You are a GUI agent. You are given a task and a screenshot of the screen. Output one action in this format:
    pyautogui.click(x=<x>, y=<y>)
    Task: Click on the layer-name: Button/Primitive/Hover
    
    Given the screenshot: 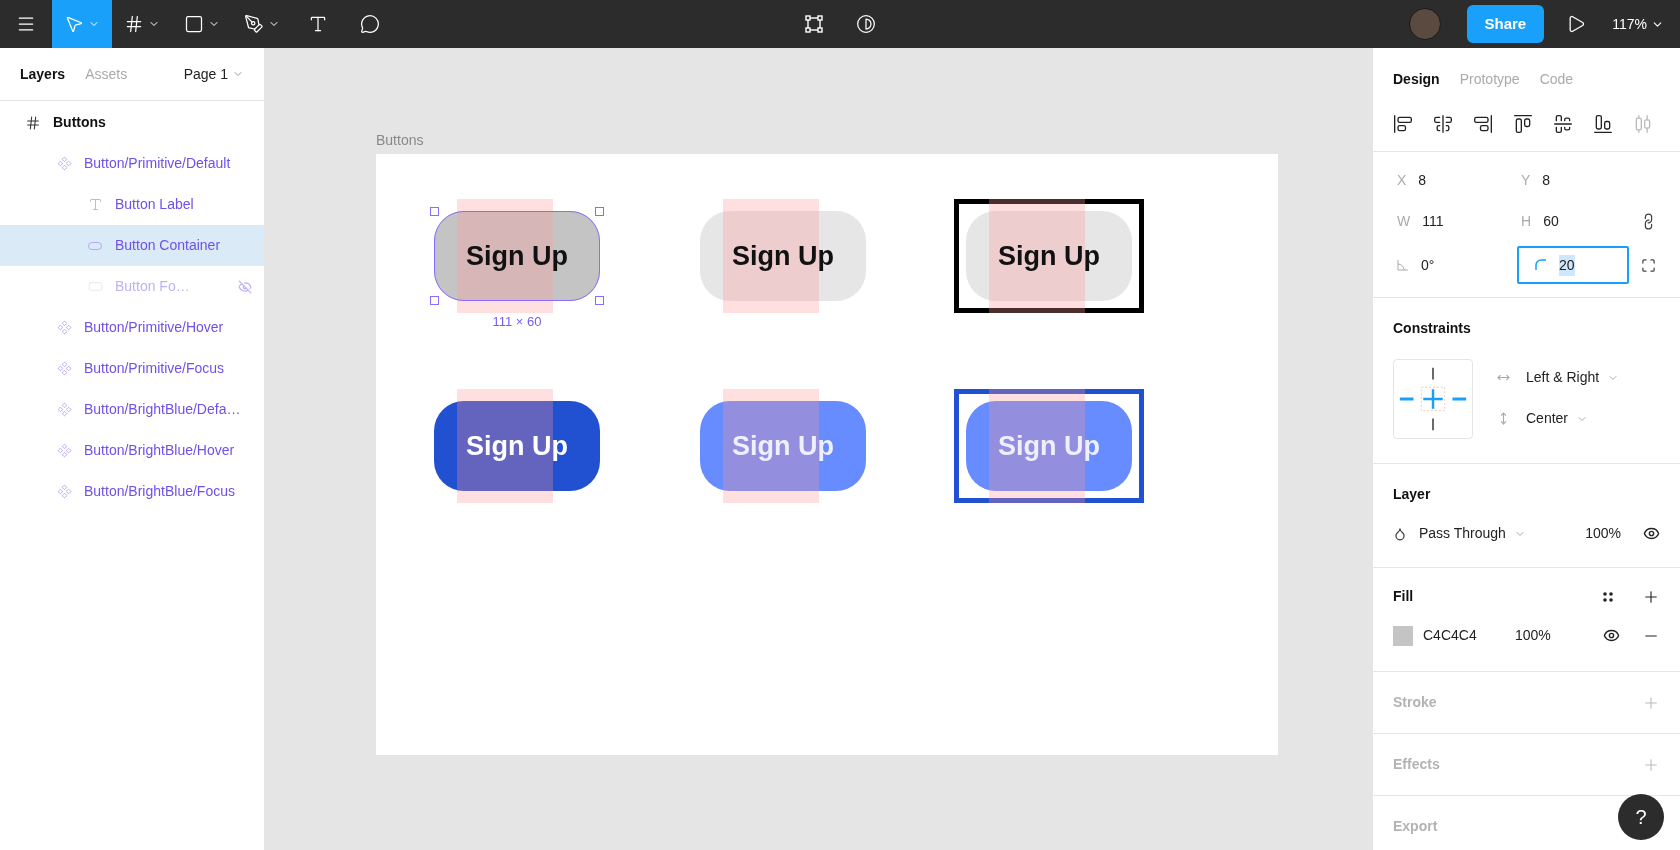 What is the action you would take?
    pyautogui.click(x=154, y=327)
    